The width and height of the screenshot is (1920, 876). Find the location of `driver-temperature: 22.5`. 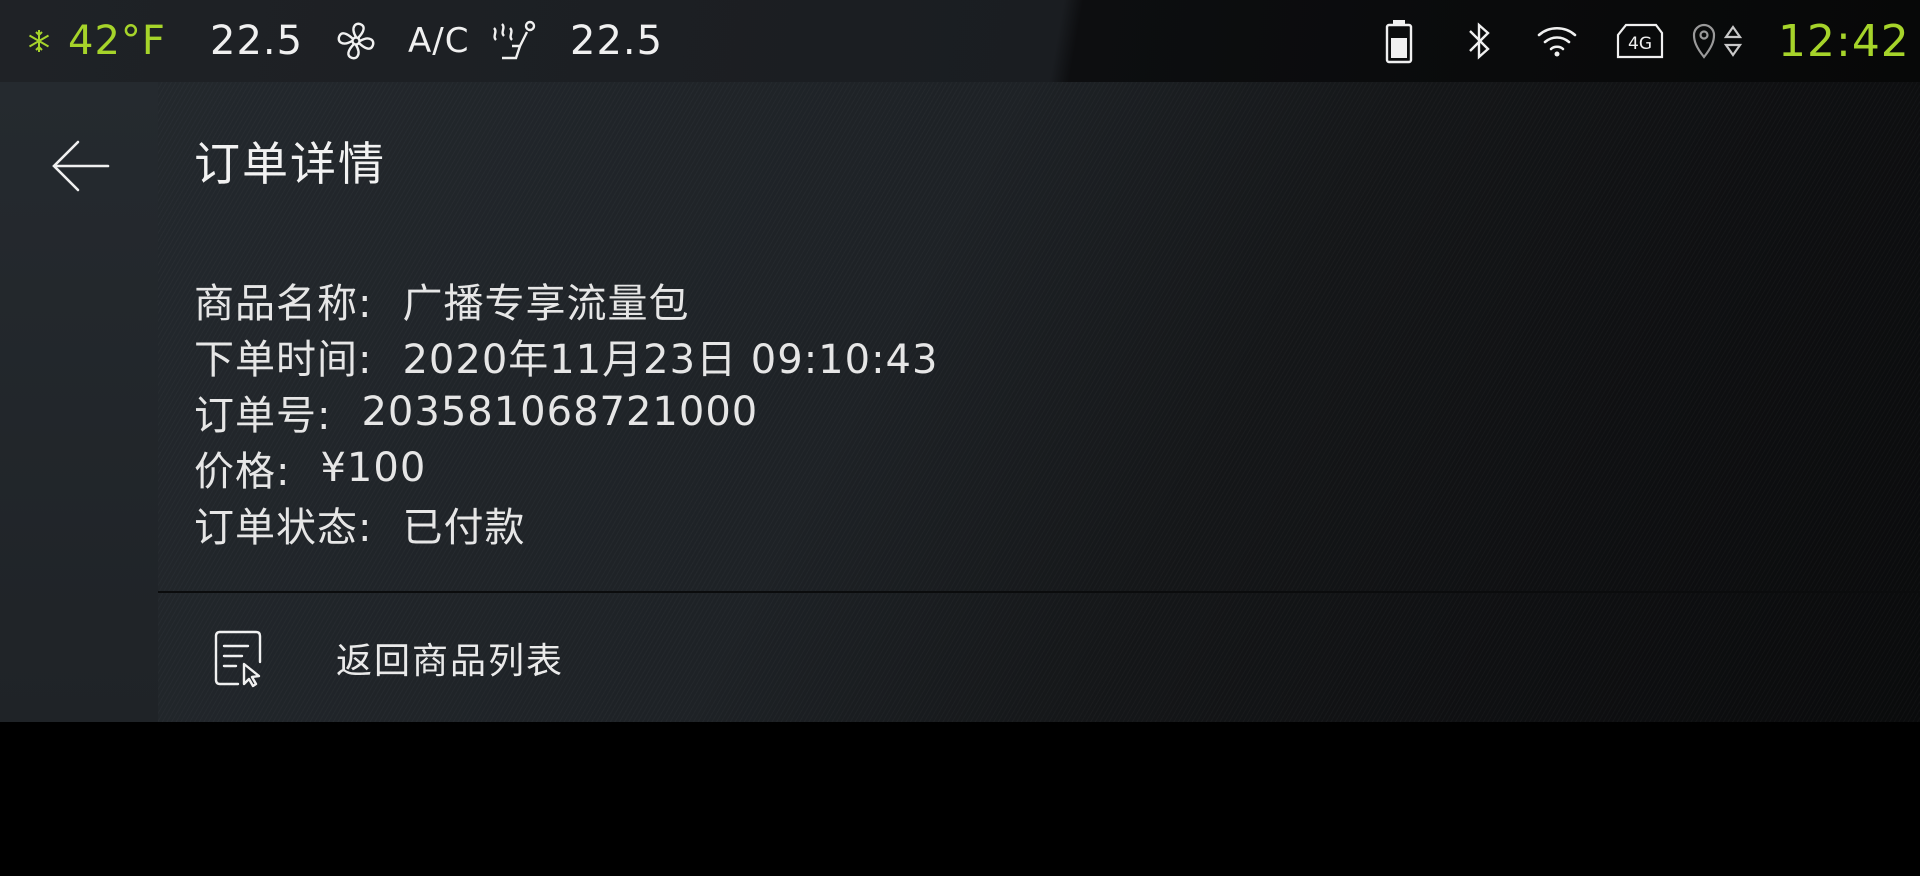

driver-temperature: 22.5 is located at coordinates (256, 41).